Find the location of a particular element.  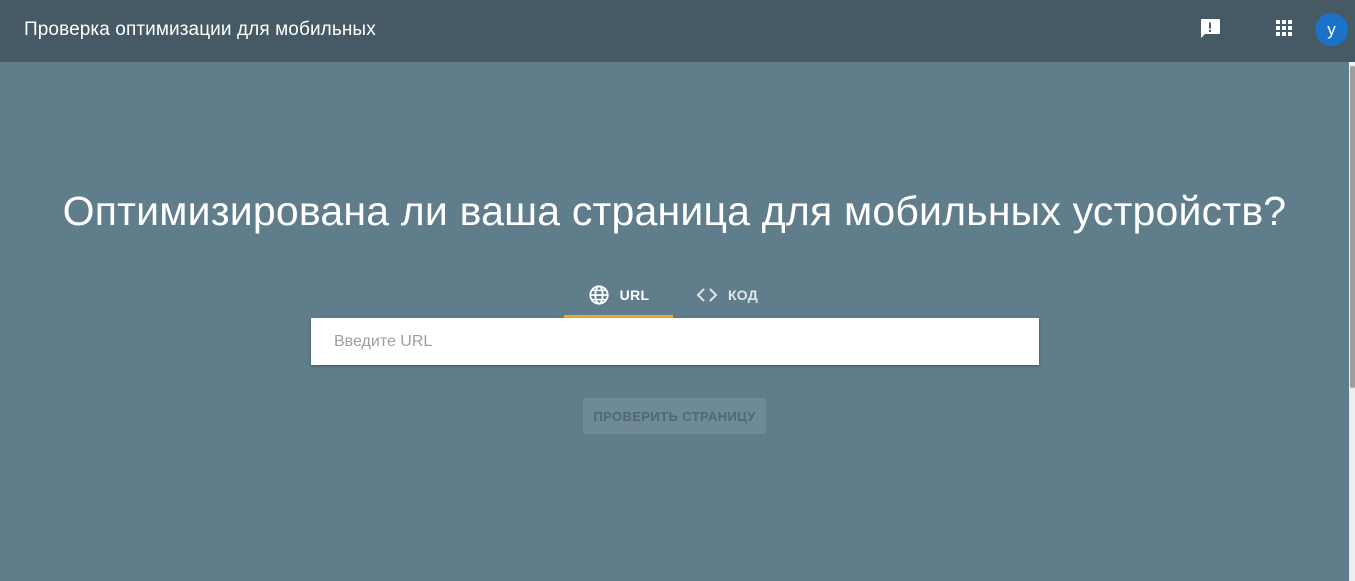

check-page-button: ПРОВЕРИТЬ СТРАНИЦУ is located at coordinates (674, 416).